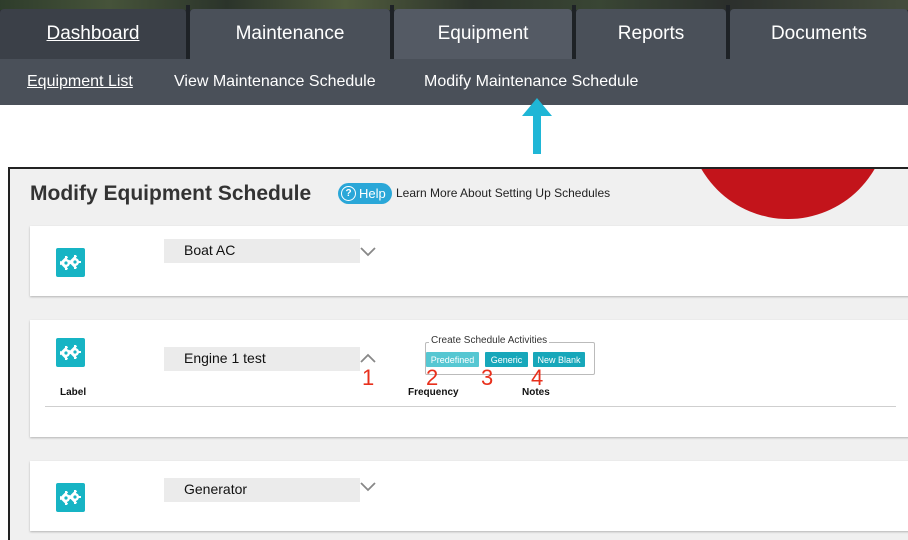 The height and width of the screenshot is (540, 908). Describe the element at coordinates (469, 496) in the screenshot. I see `equipment-card: Generator` at that location.